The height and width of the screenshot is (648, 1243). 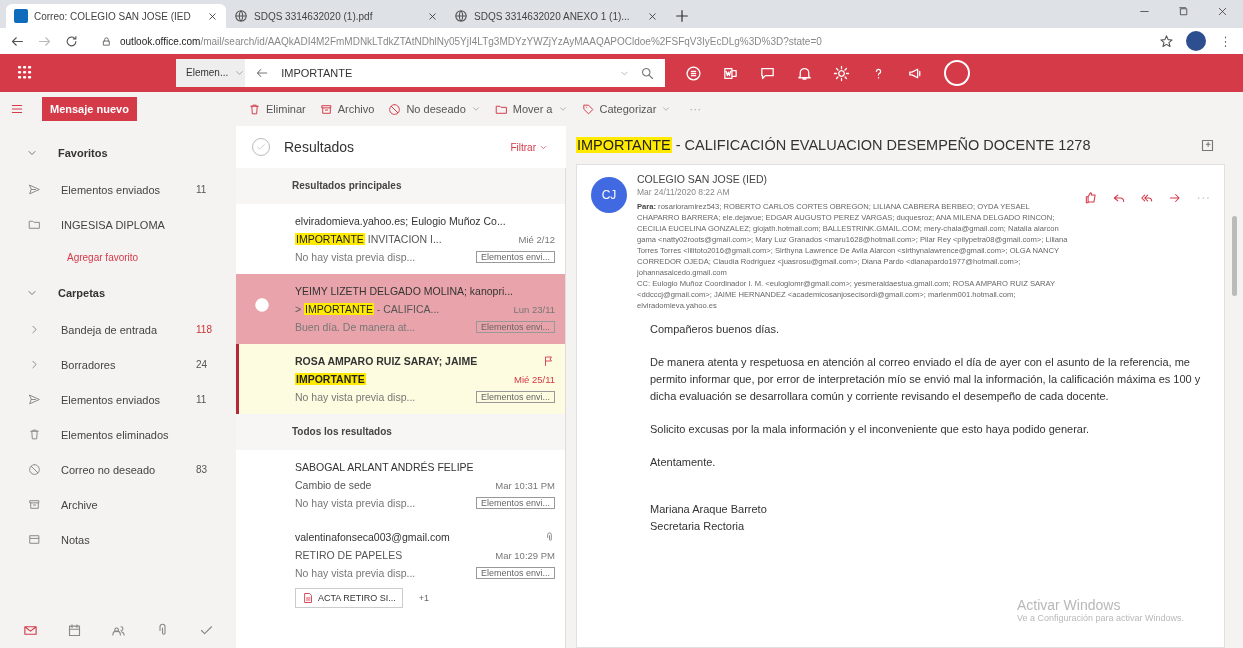 What do you see at coordinates (549, 361) in the screenshot?
I see `flag-icon` at bounding box center [549, 361].